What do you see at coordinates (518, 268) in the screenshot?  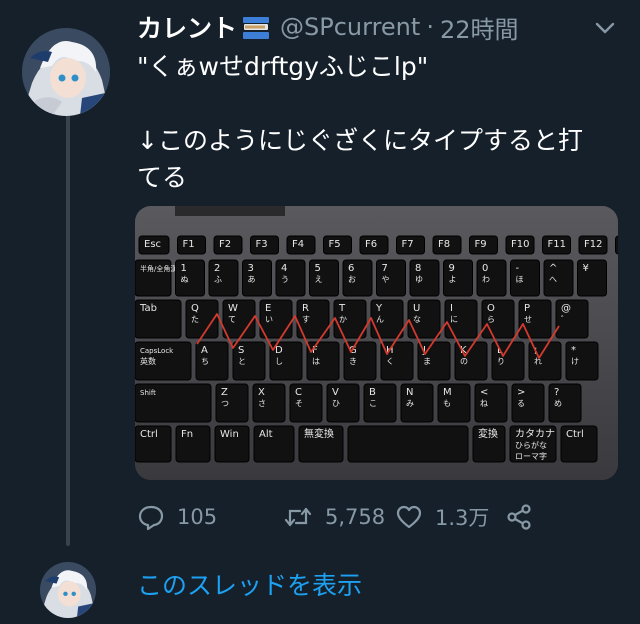 I see `key-label: -` at bounding box center [518, 268].